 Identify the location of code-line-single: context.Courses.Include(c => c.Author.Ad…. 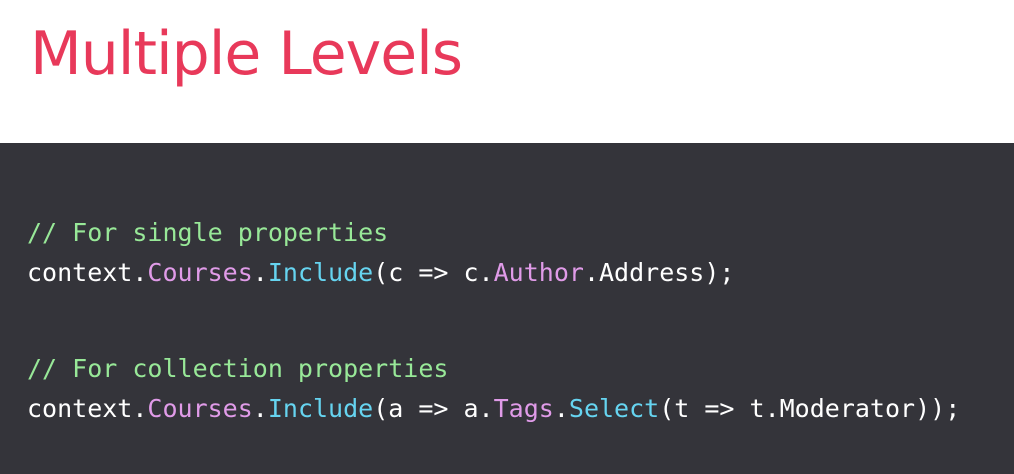
(380, 273).